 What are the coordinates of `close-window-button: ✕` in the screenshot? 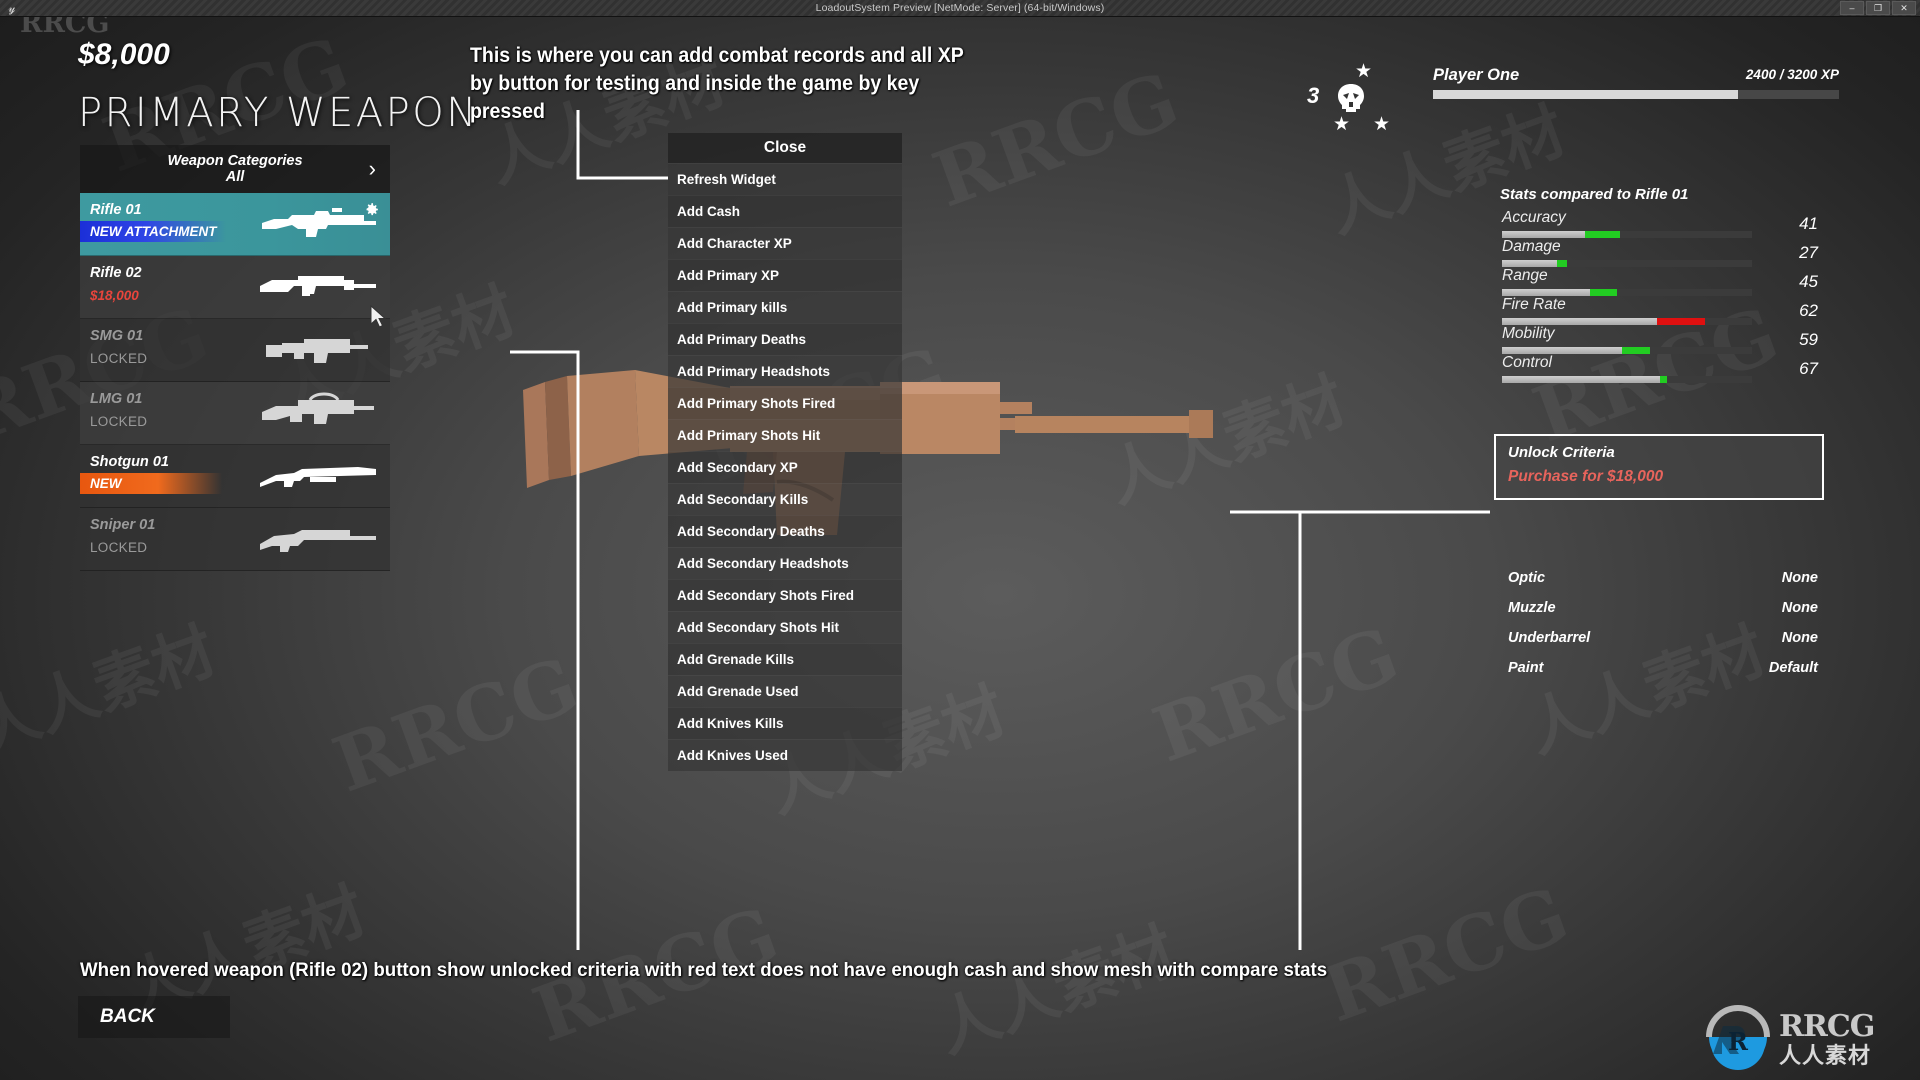 It's located at (1904, 8).